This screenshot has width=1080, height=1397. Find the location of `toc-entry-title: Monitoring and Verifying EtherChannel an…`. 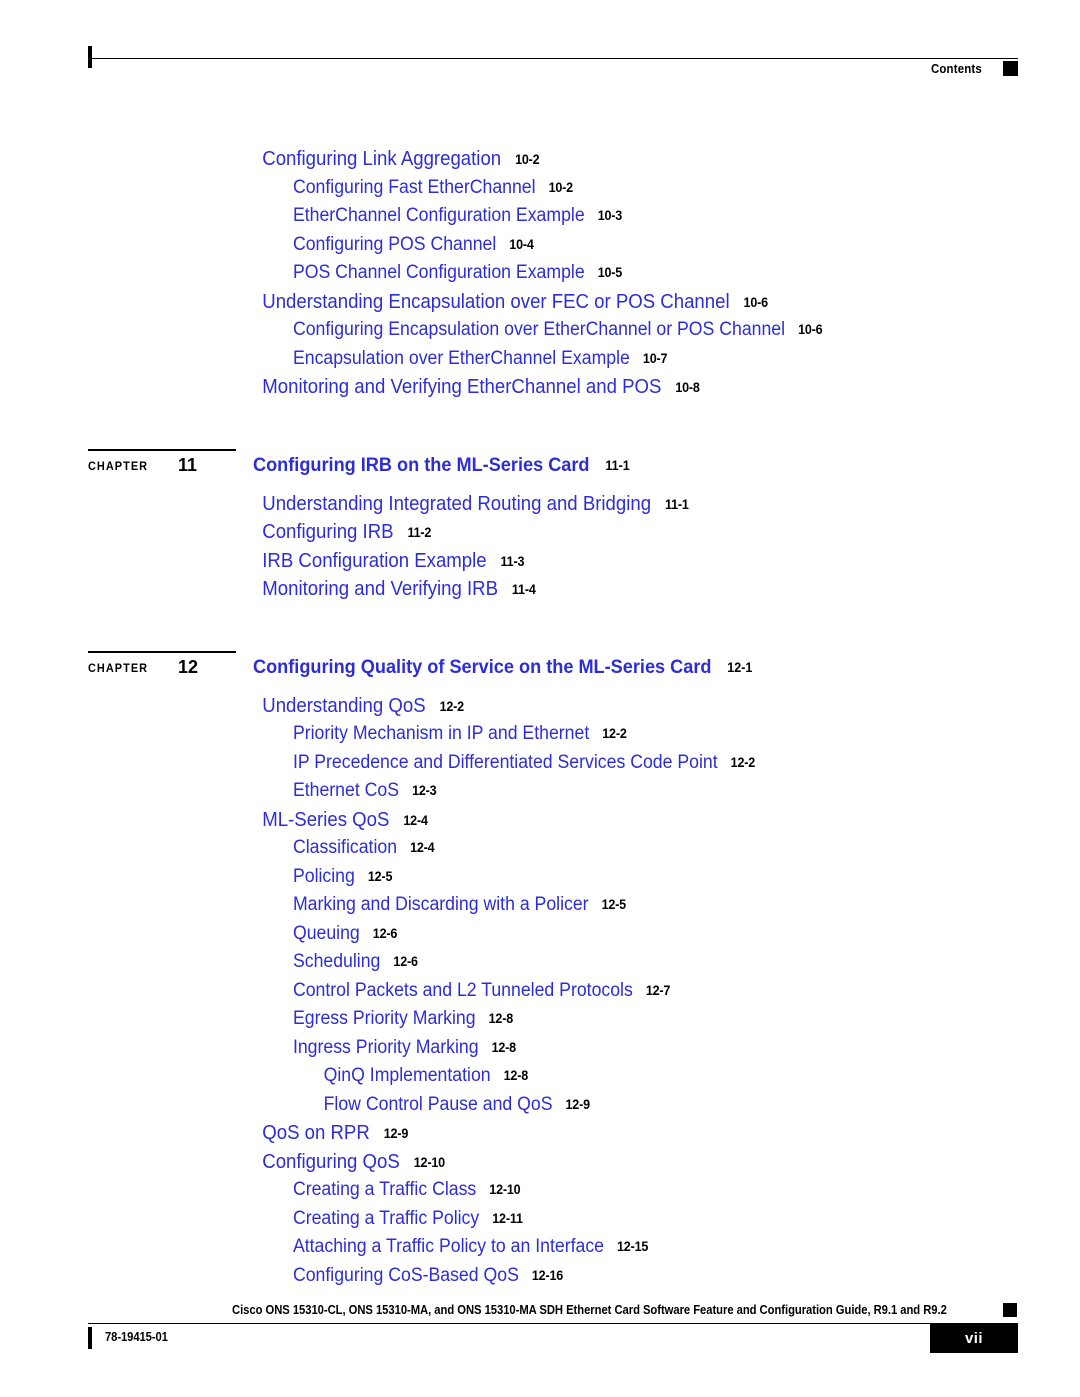

toc-entry-title: Monitoring and Verifying EtherChannel an… is located at coordinates (462, 387).